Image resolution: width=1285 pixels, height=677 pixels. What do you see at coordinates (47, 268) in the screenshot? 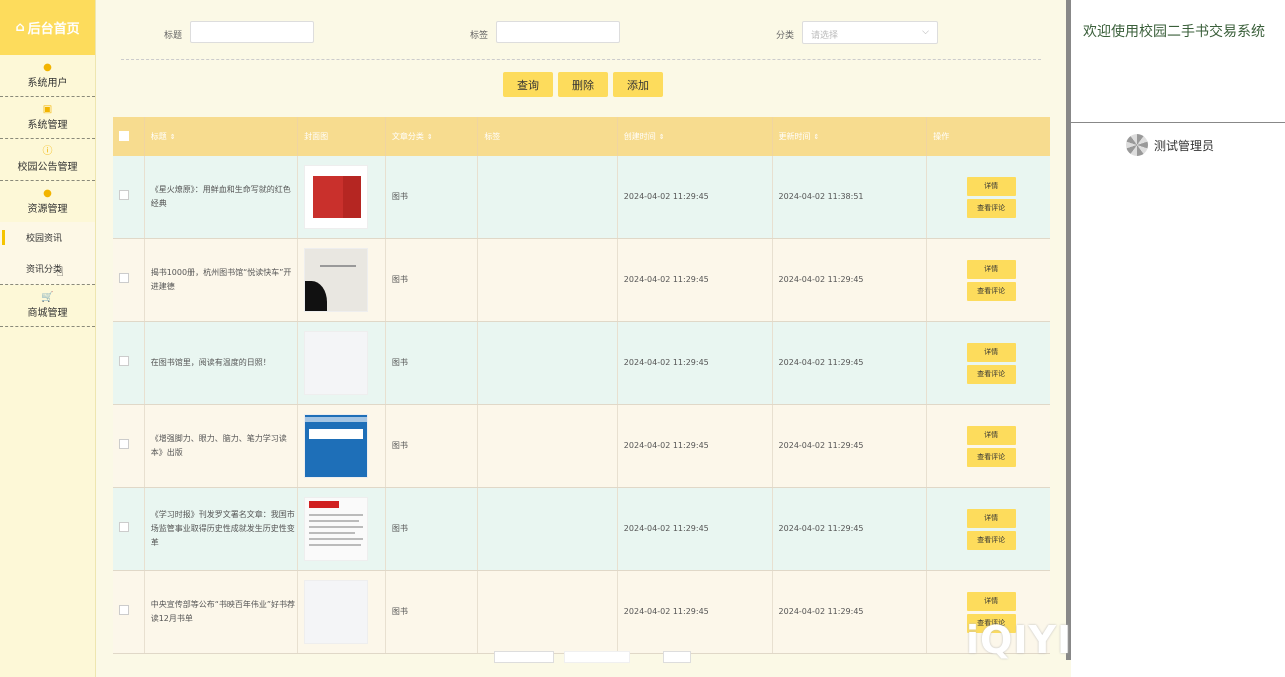
I see `sidebar-subitem-news-category: 资讯分类 ☝` at bounding box center [47, 268].